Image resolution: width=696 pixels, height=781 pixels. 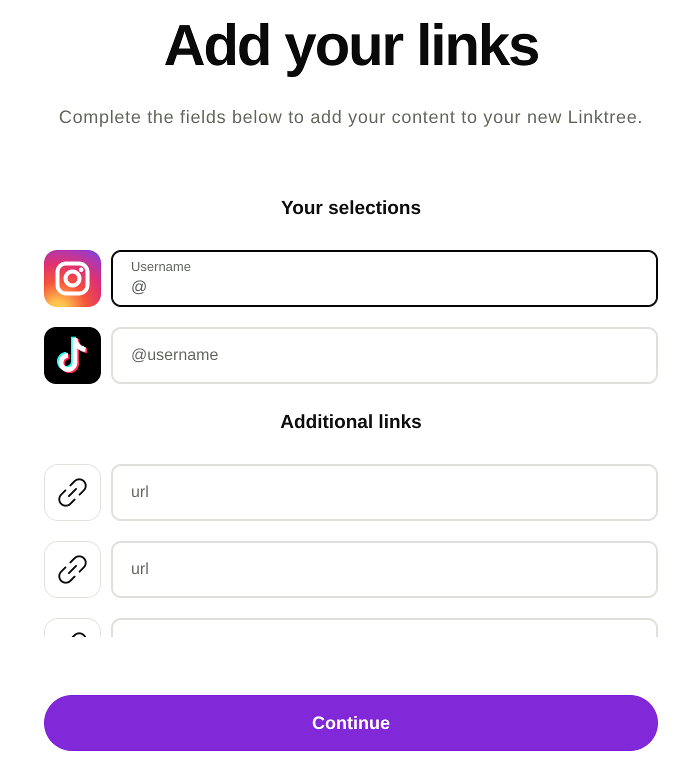 What do you see at coordinates (351, 46) in the screenshot?
I see `page-title: Add your links` at bounding box center [351, 46].